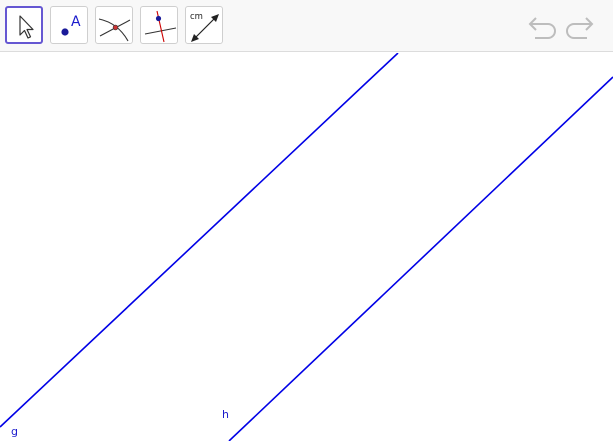  I want to click on redo-icon, so click(580, 28).